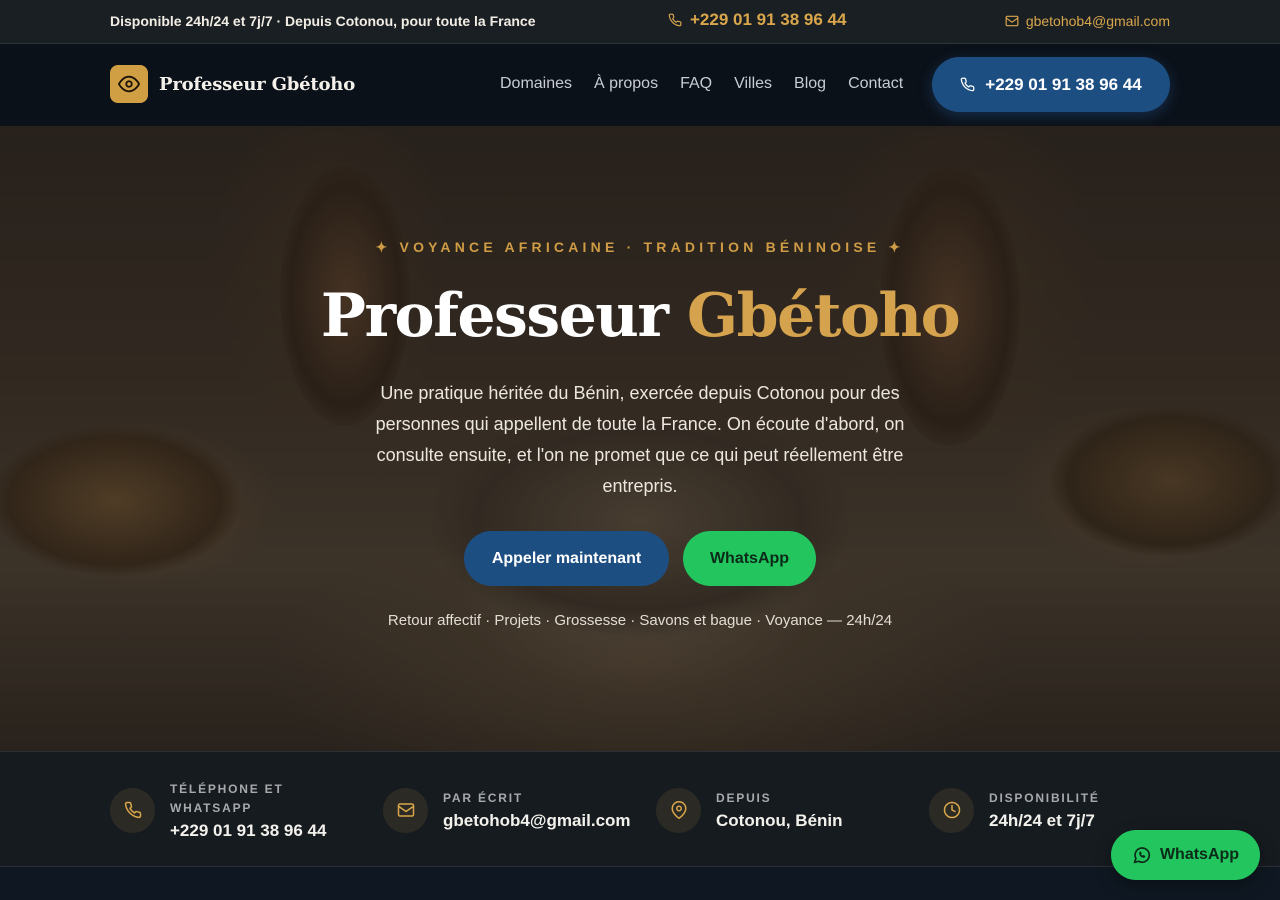  Describe the element at coordinates (1199, 854) in the screenshot. I see `floating-whatsapp-label: WhatsApp` at that location.